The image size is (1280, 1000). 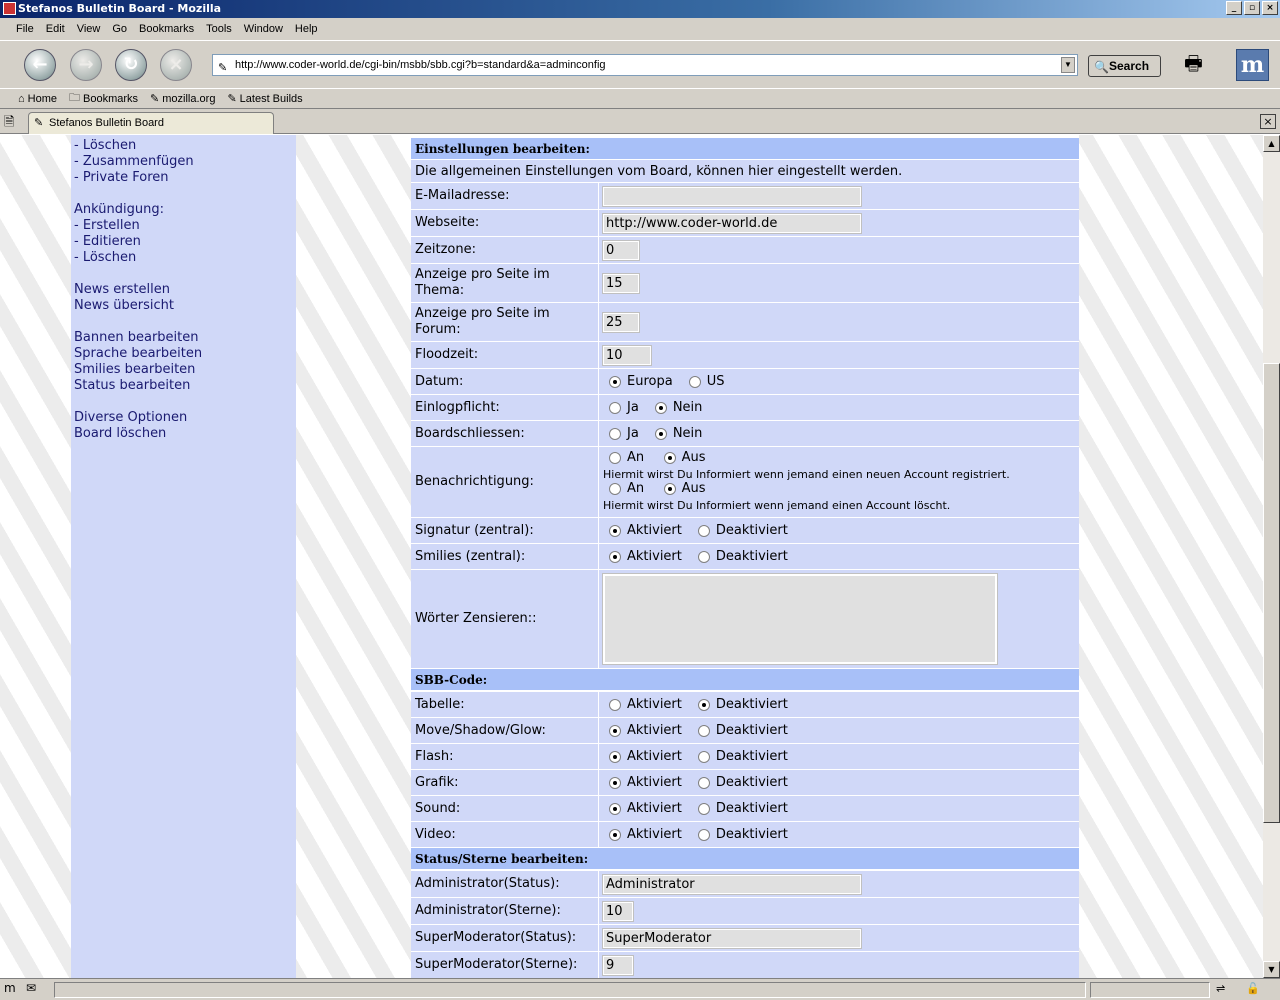 What do you see at coordinates (615, 756) in the screenshot?
I see `flash-on-radio` at bounding box center [615, 756].